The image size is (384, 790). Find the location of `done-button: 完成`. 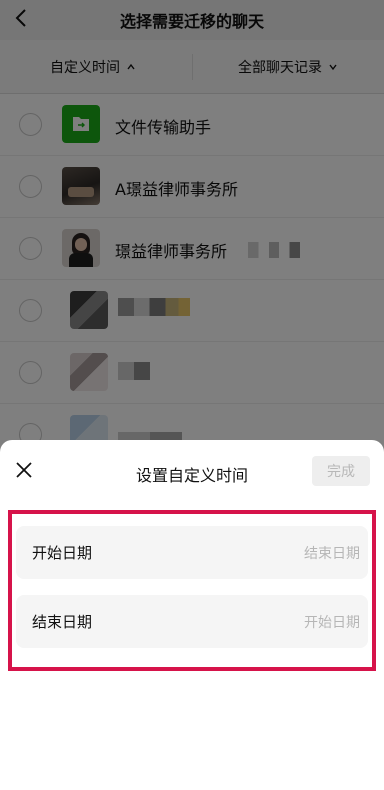

done-button: 完成 is located at coordinates (341, 471).